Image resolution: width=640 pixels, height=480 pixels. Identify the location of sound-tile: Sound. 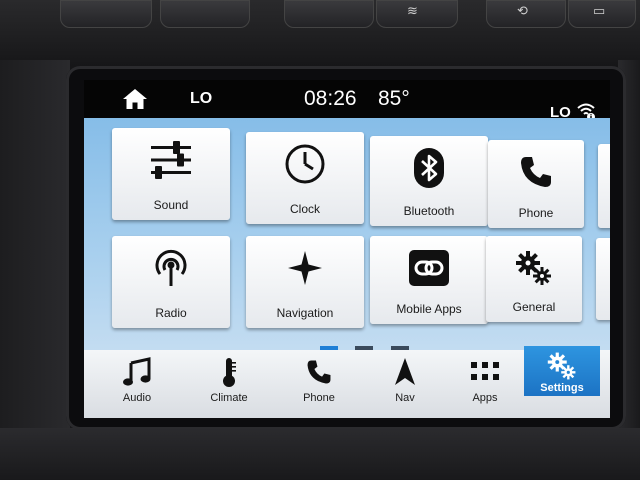
(171, 174).